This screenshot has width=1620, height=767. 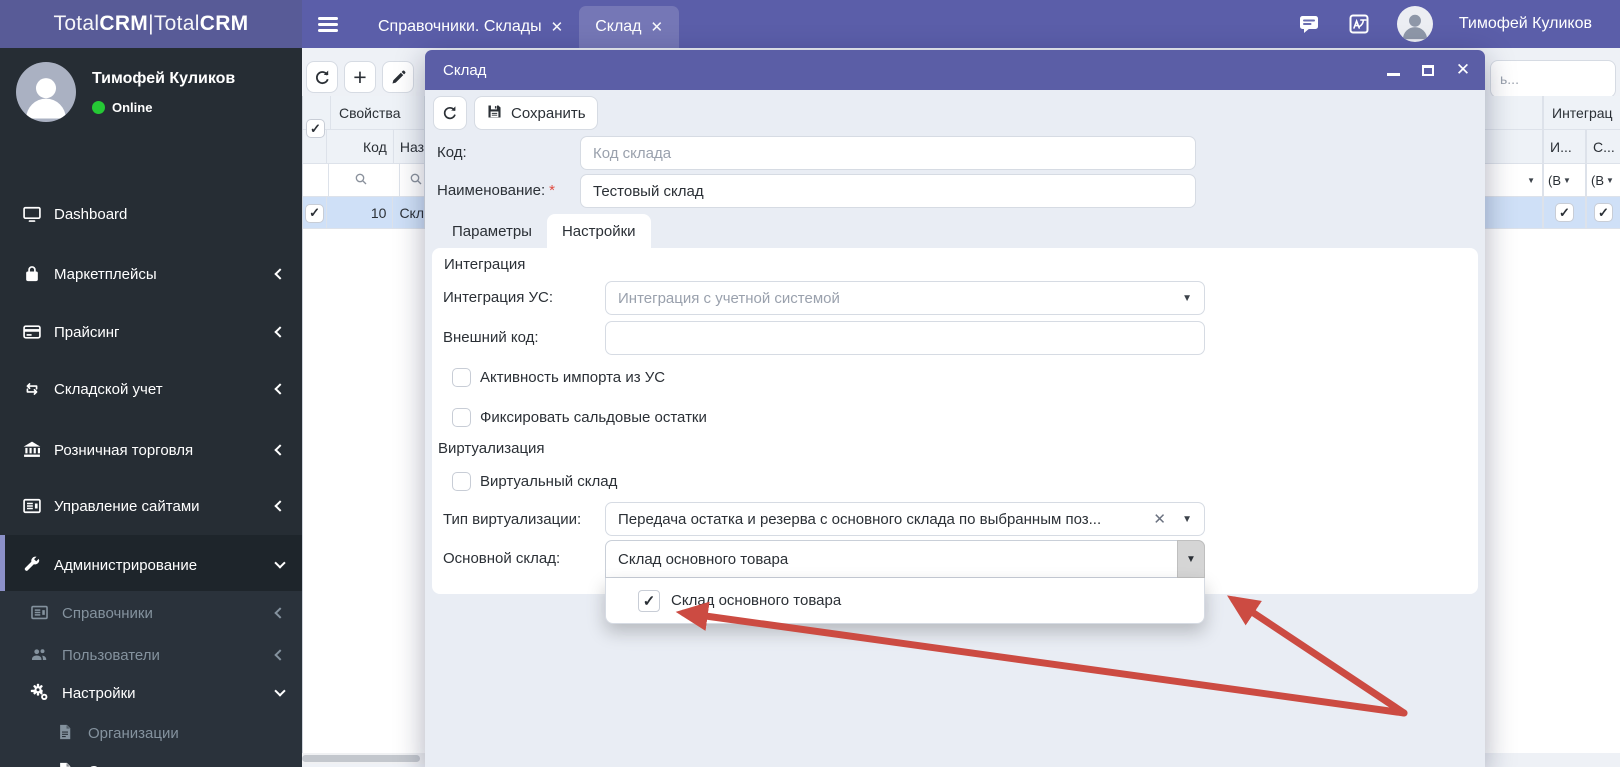 I want to click on sidebar-avatar, so click(x=46, y=92).